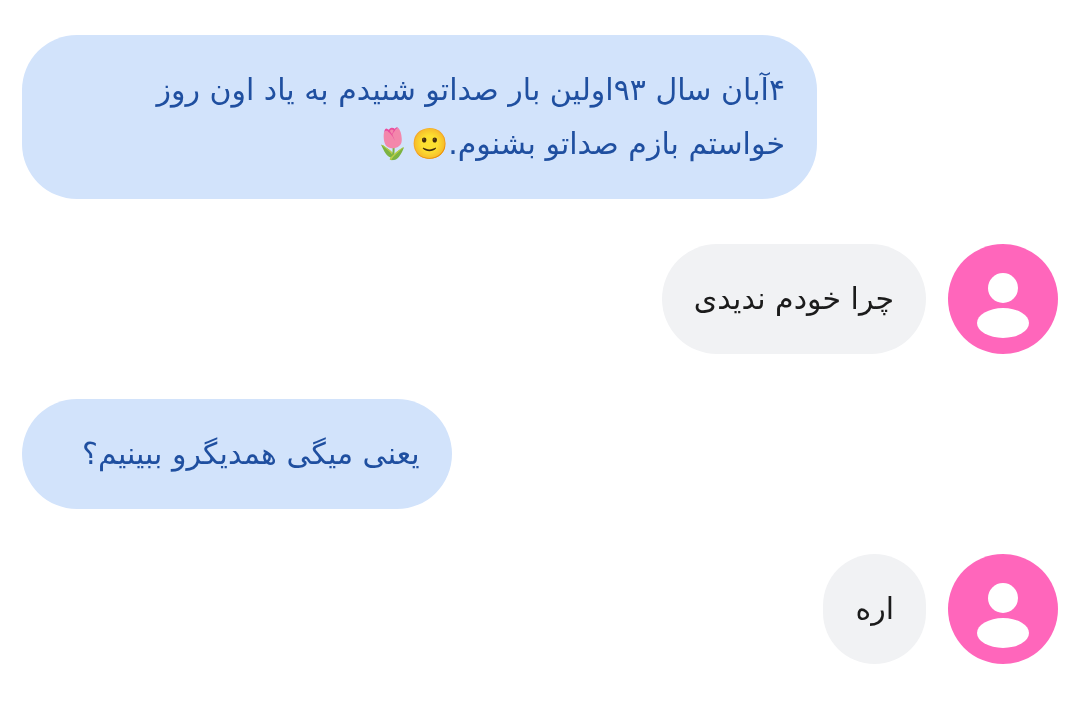 Image resolution: width=1080 pixels, height=701 pixels. Describe the element at coordinates (237, 454) in the screenshot. I see `message-bubble: یعنی میگی همدیگرو ببینیم؟` at that location.